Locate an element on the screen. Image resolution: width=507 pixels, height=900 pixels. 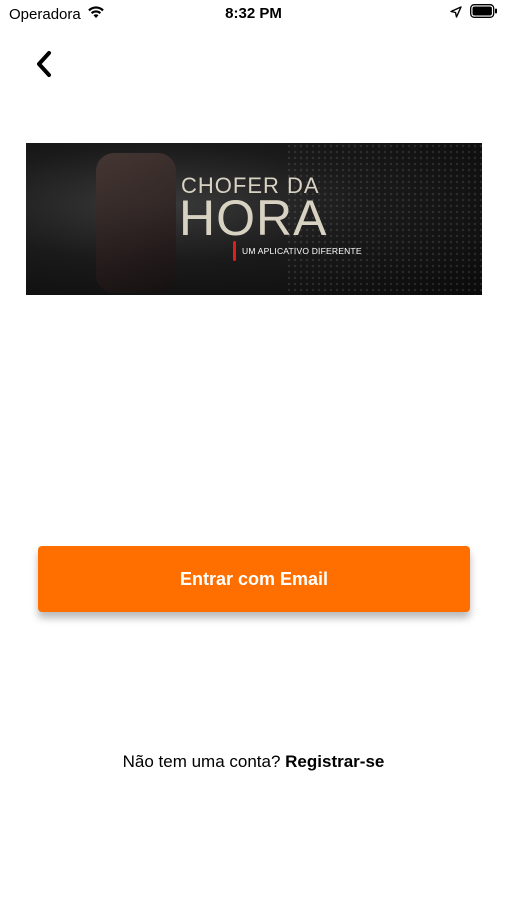
status-time: 8:32 PM is located at coordinates (253, 13).